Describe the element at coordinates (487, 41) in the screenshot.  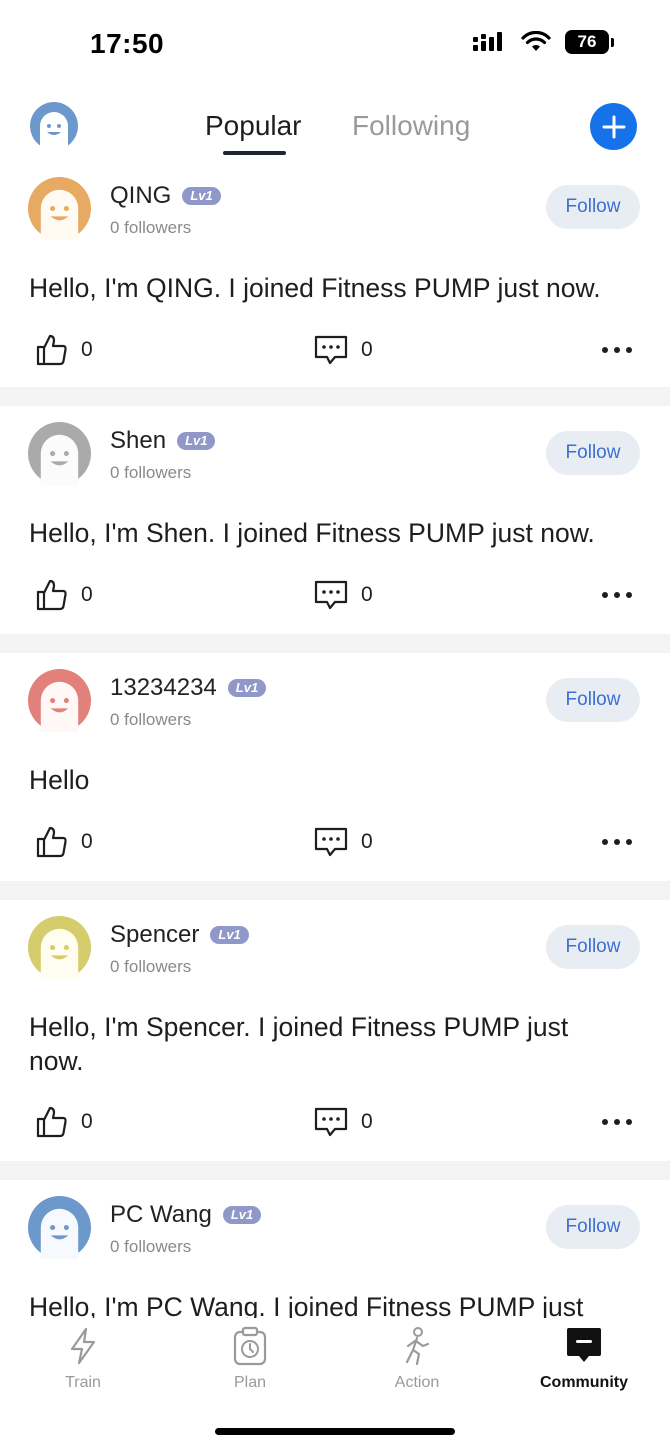
I see `cellular-signal-icon` at that location.